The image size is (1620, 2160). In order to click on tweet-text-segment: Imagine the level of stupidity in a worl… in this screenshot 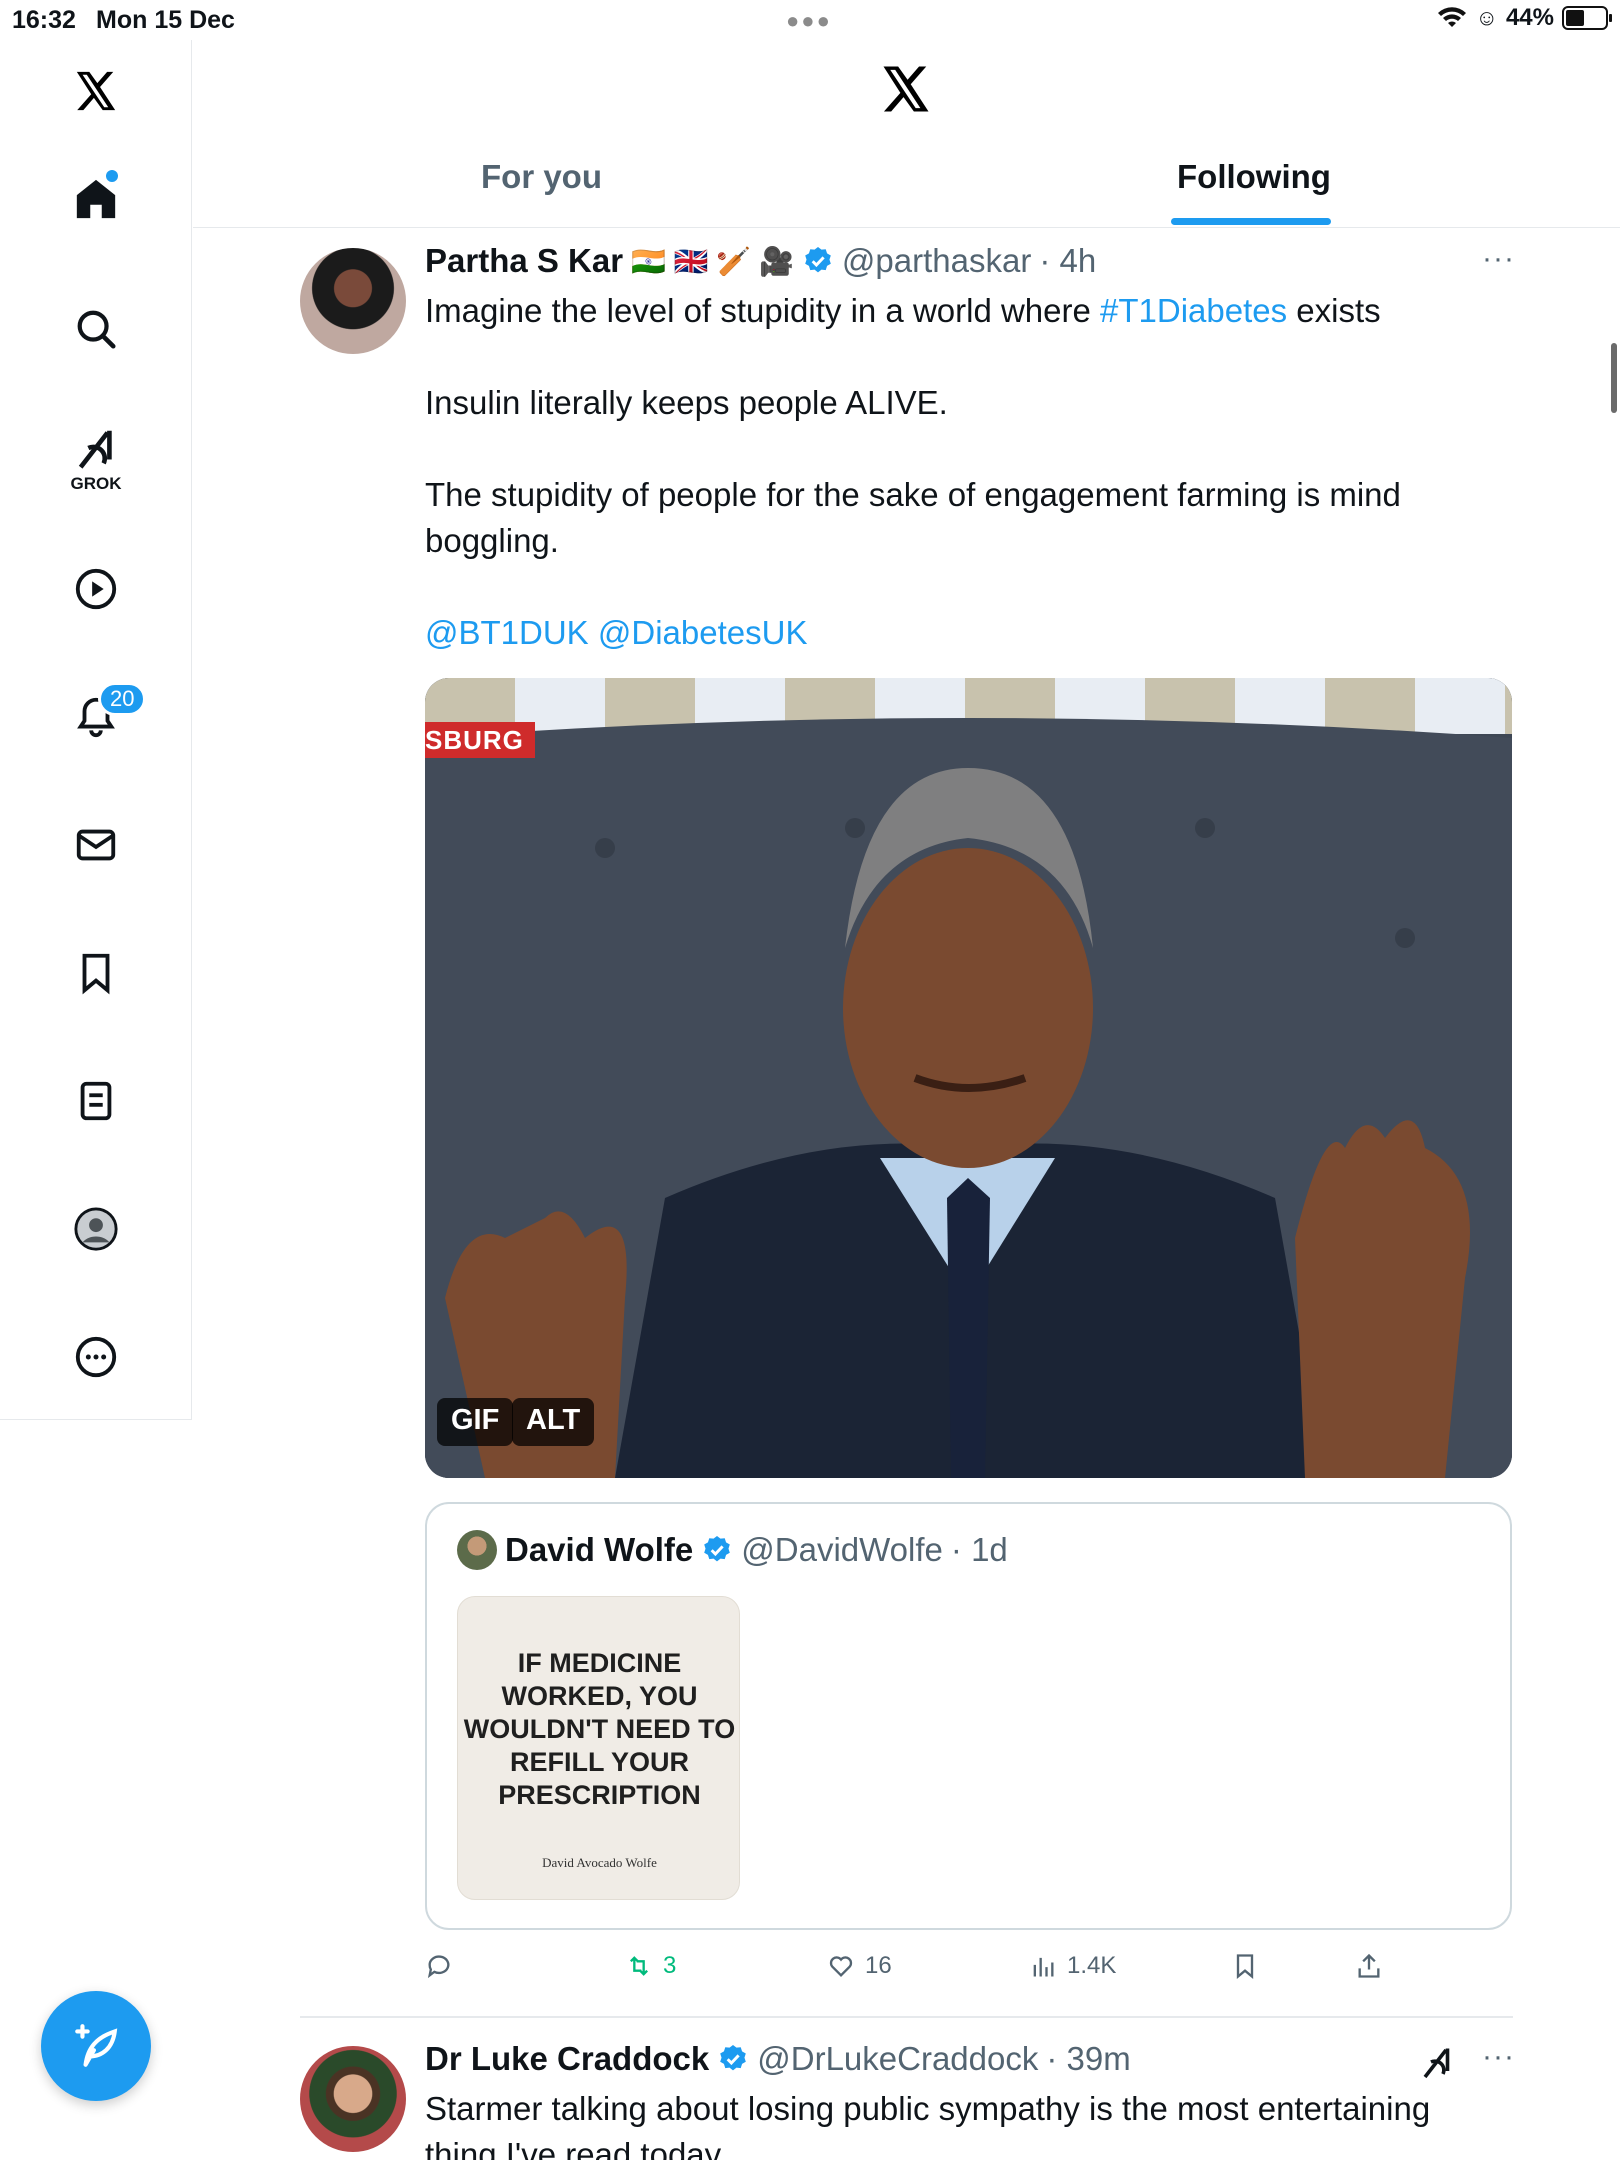, I will do `click(763, 310)`.